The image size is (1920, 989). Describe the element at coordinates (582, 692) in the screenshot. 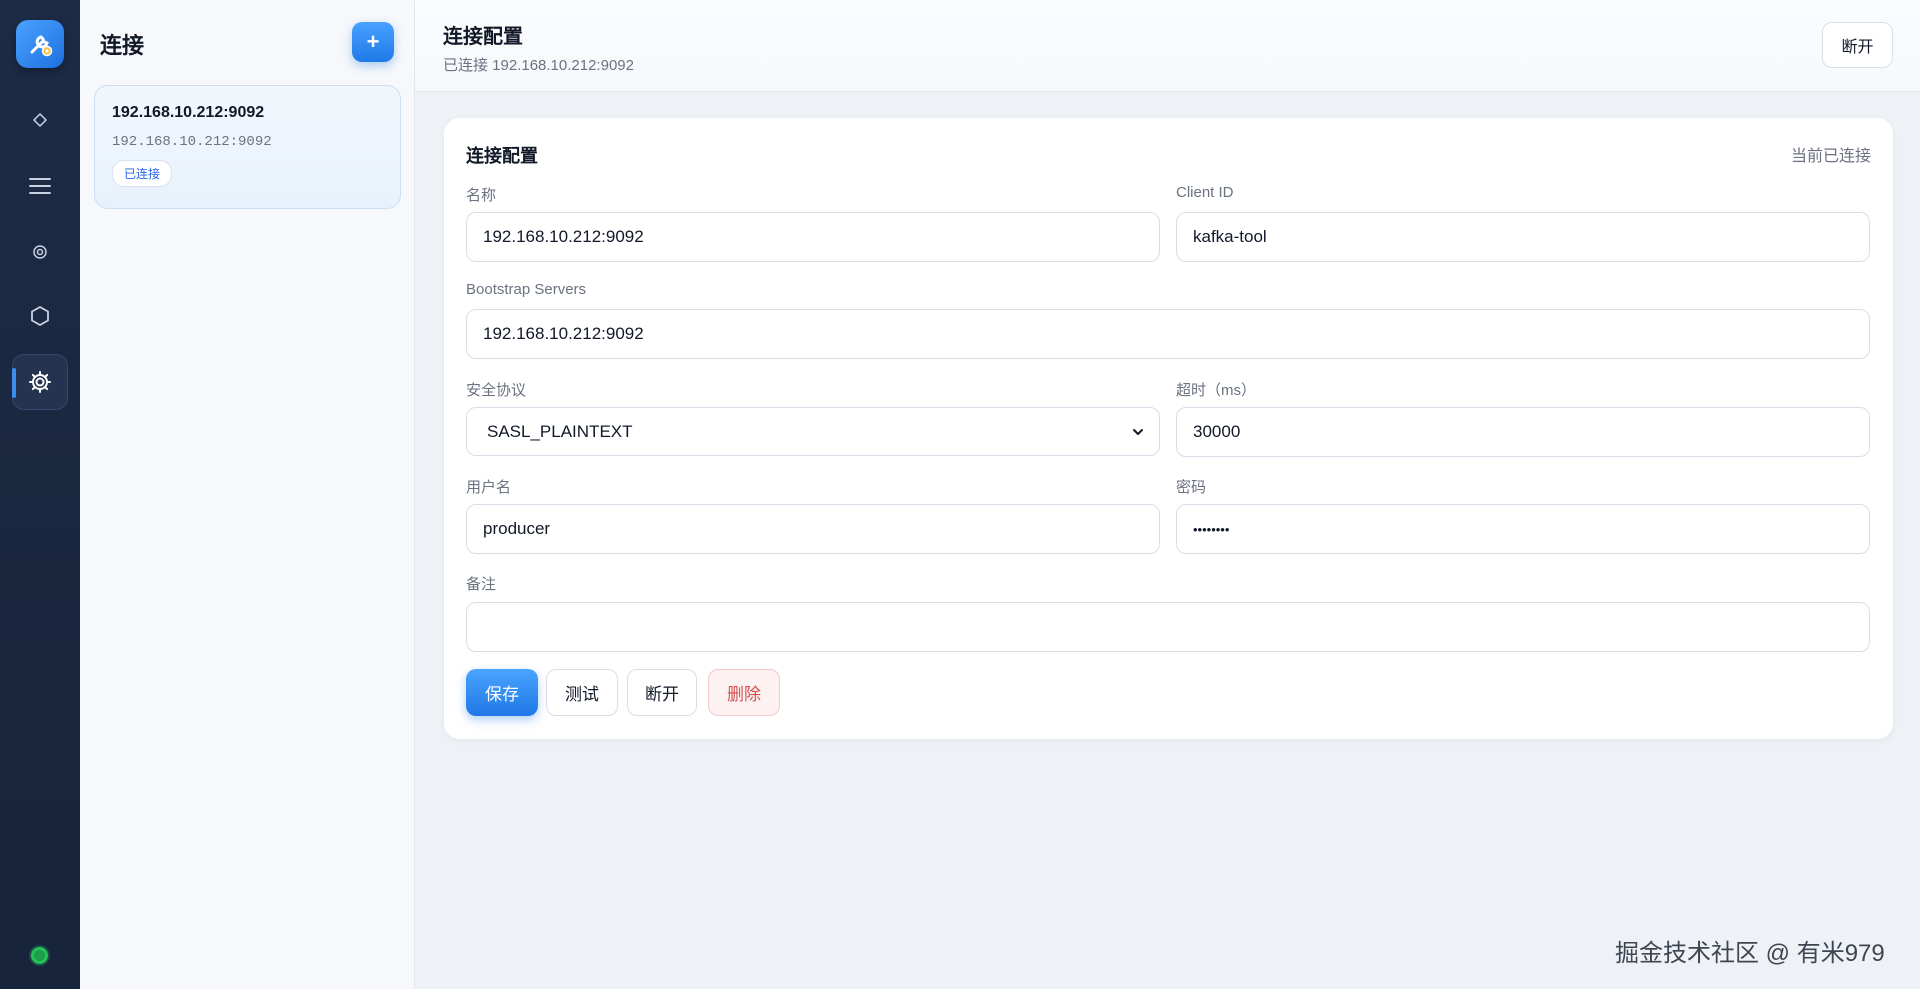

I see `test-button: 测试` at that location.